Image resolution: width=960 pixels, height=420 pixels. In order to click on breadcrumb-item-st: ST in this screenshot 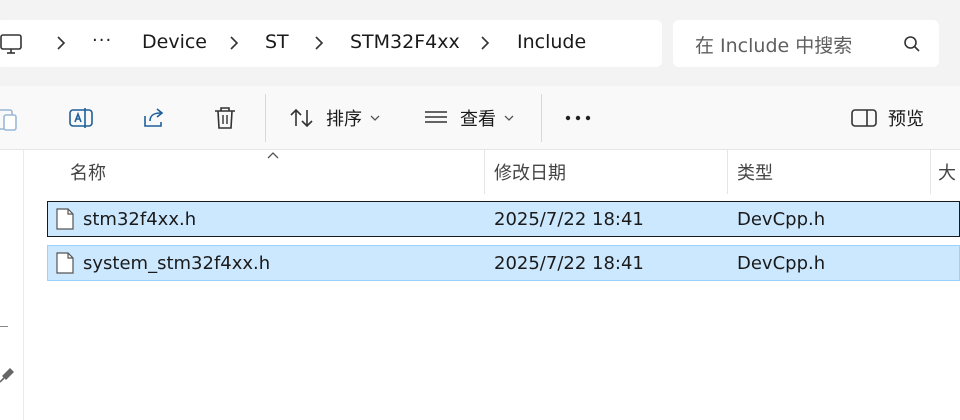, I will do `click(277, 42)`.